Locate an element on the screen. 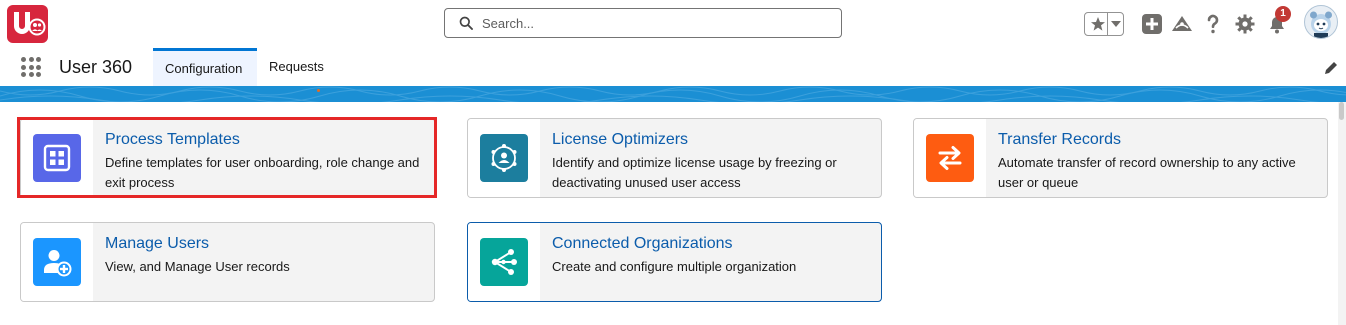 The height and width of the screenshot is (325, 1346). grid-icon is located at coordinates (57, 158).